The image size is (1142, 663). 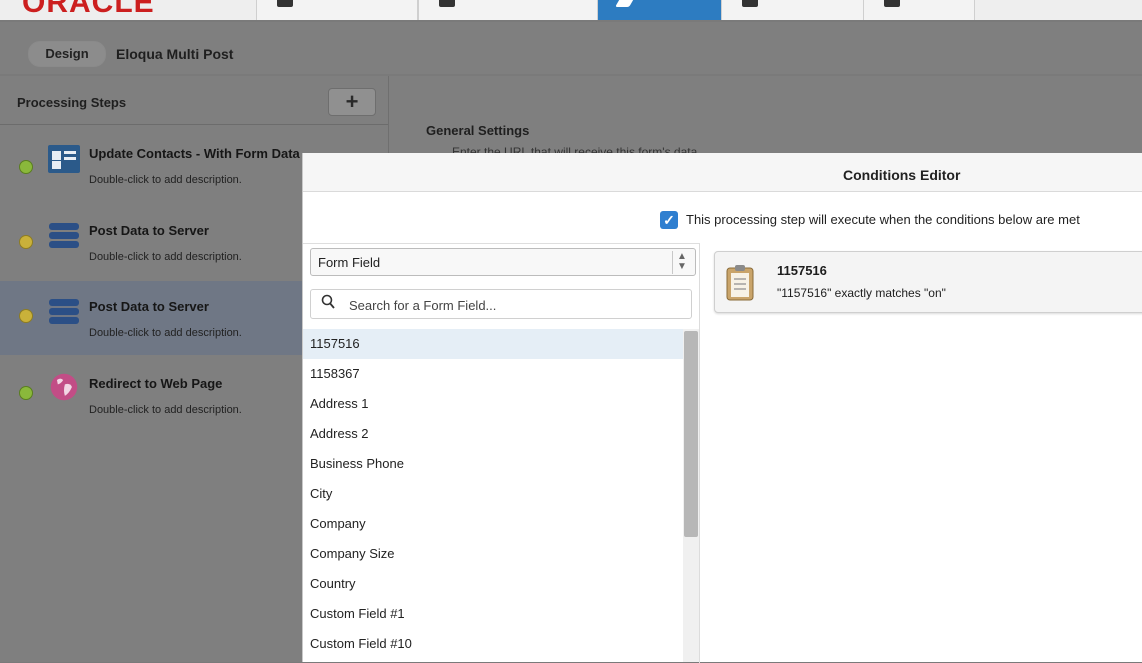 I want to click on list-item: Custom Field #1, so click(x=493, y=614).